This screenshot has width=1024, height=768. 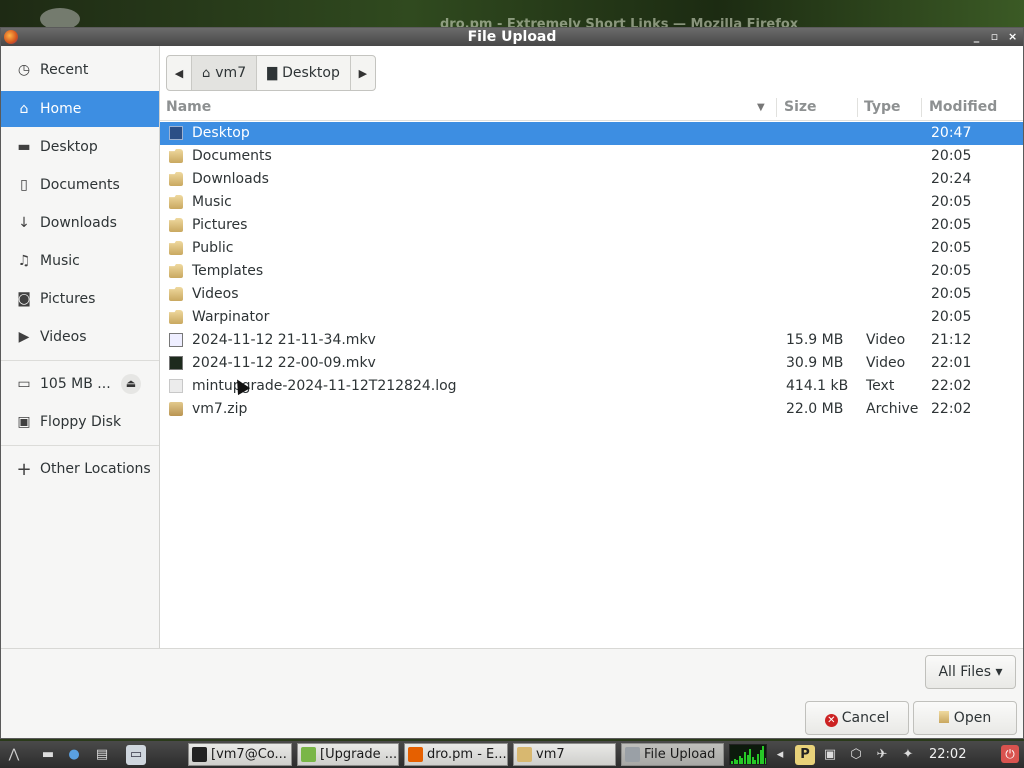 I want to click on file-row: Pictures 20:05, so click(x=591, y=225).